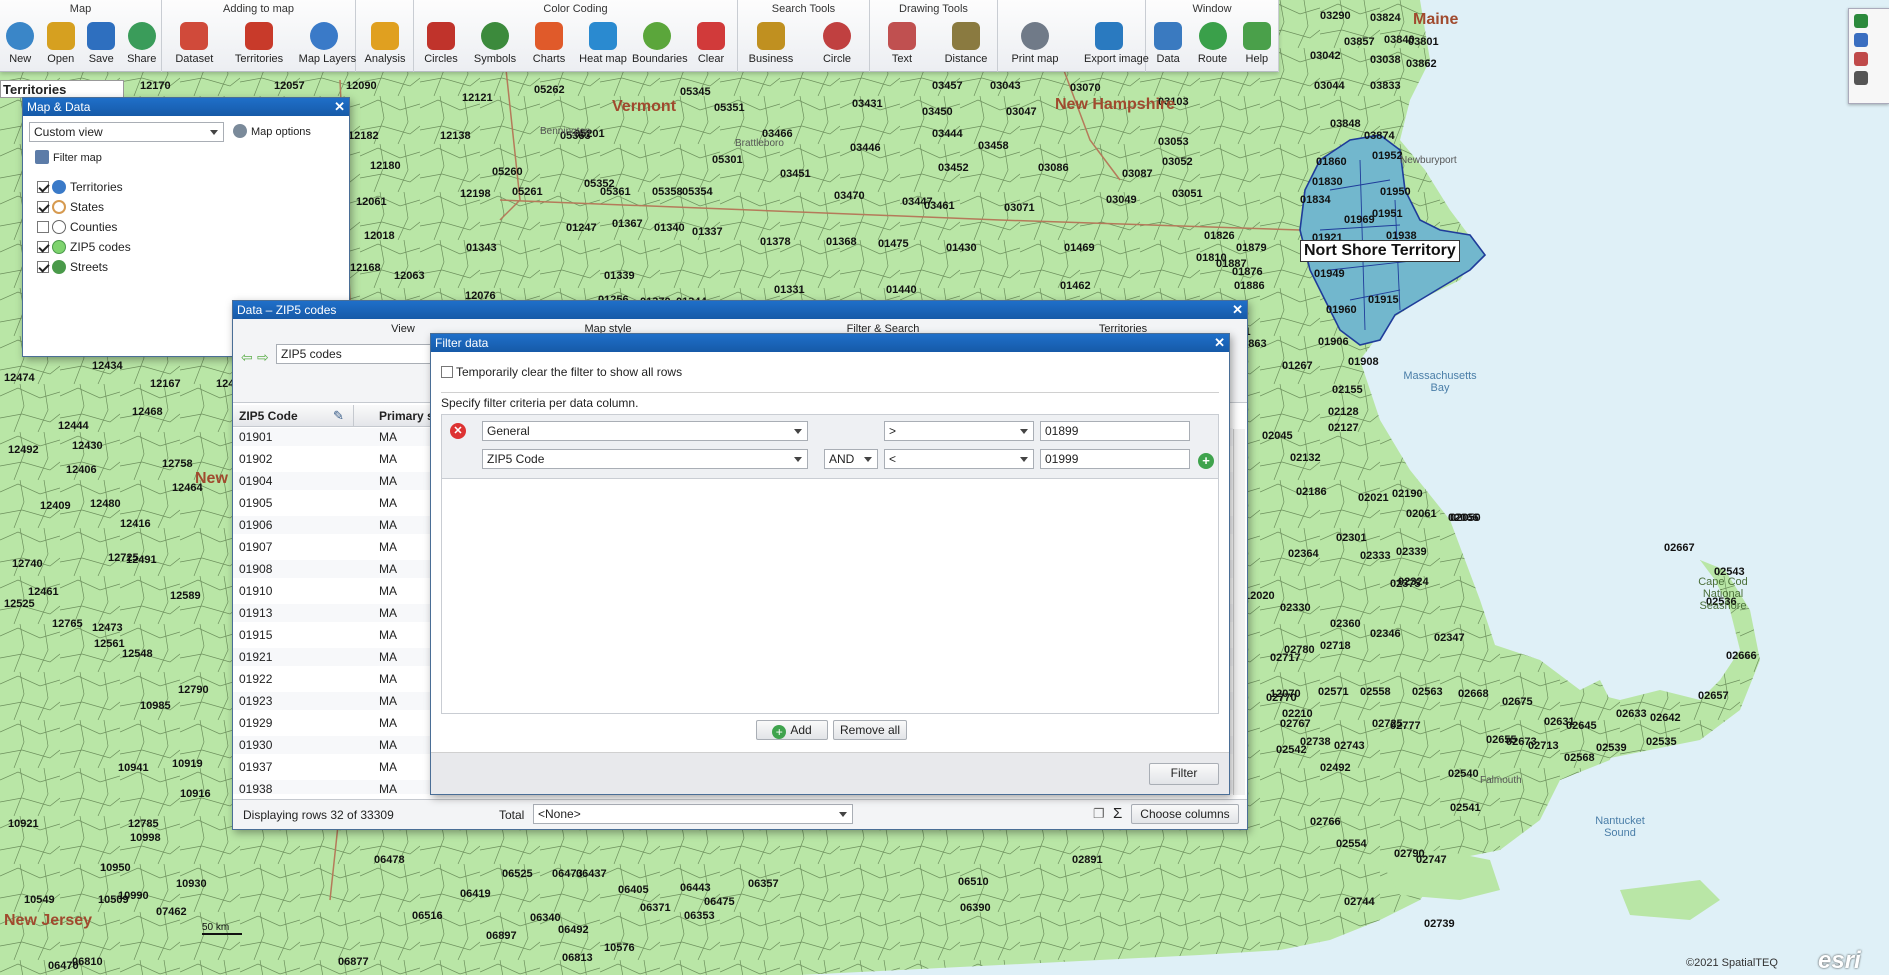 This screenshot has width=1889, height=975. What do you see at coordinates (142, 44) in the screenshot?
I see `share-button: Share` at bounding box center [142, 44].